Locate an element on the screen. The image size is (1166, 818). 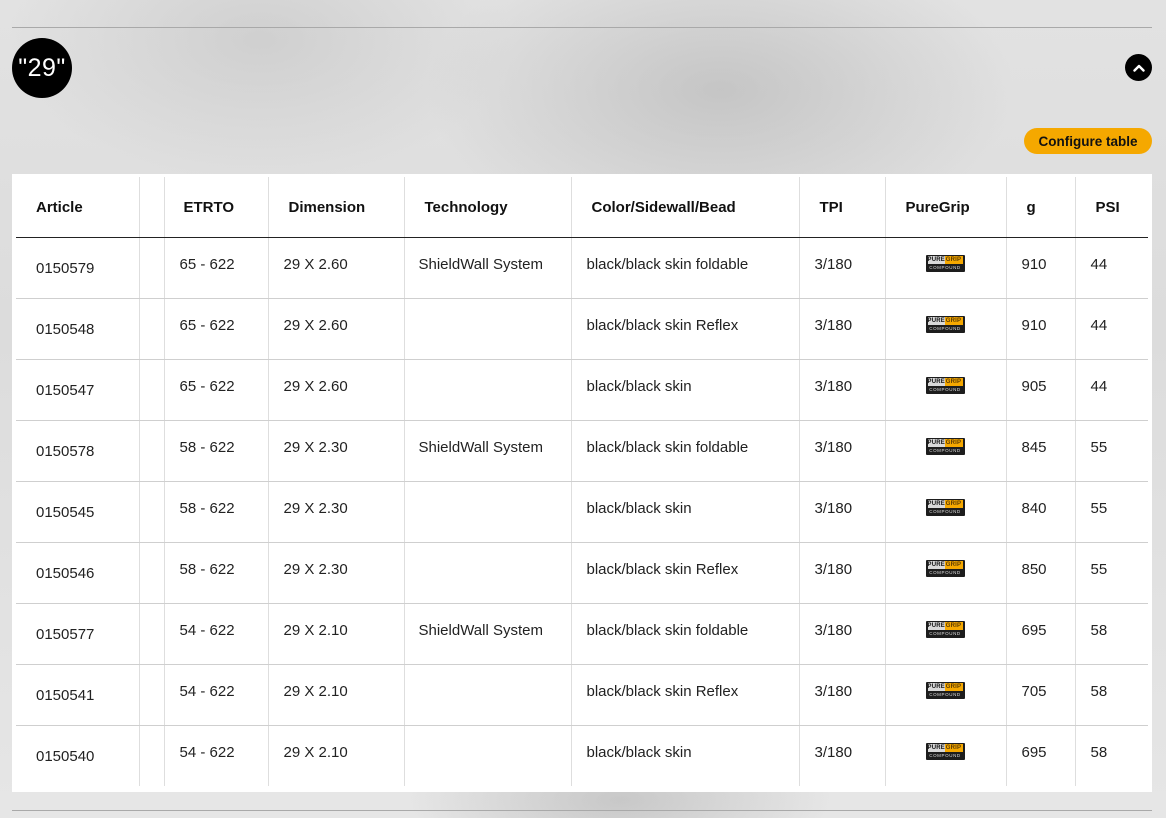
cell-dimension: 29 X 2.60 is located at coordinates (336, 390).